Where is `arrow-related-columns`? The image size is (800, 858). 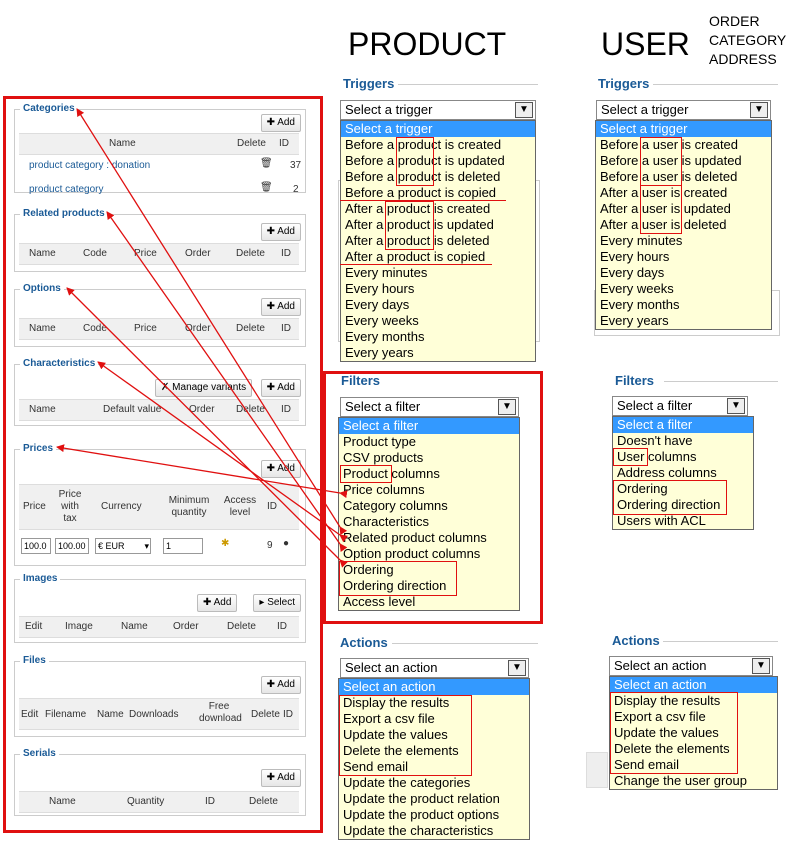 arrow-related-columns is located at coordinates (227, 382).